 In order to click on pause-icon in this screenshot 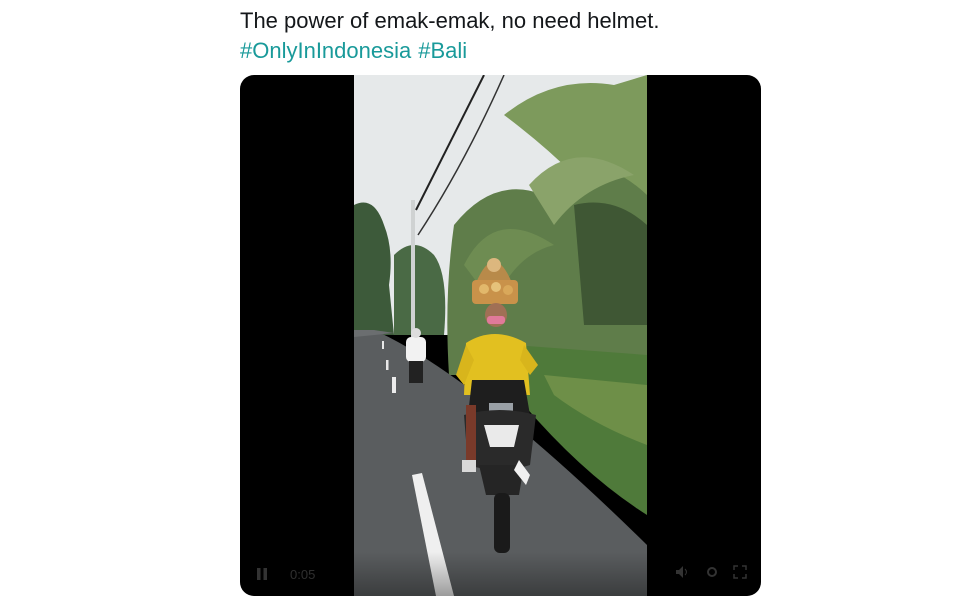, I will do `click(262, 574)`.